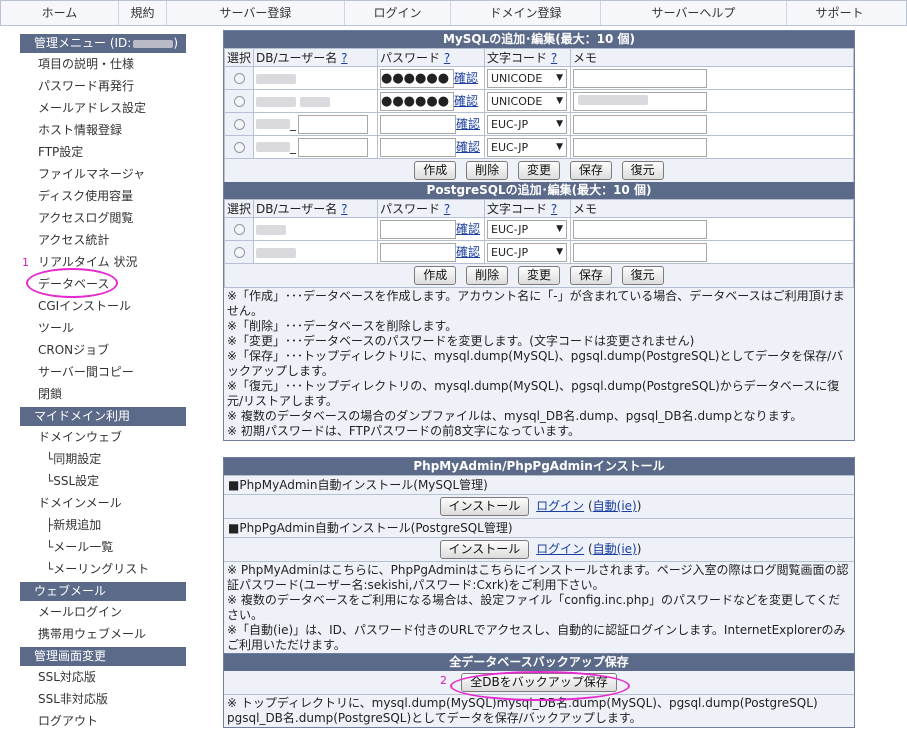 The height and width of the screenshot is (732, 907). What do you see at coordinates (60, 13) in the screenshot?
I see `nav-home: ホーム` at bounding box center [60, 13].